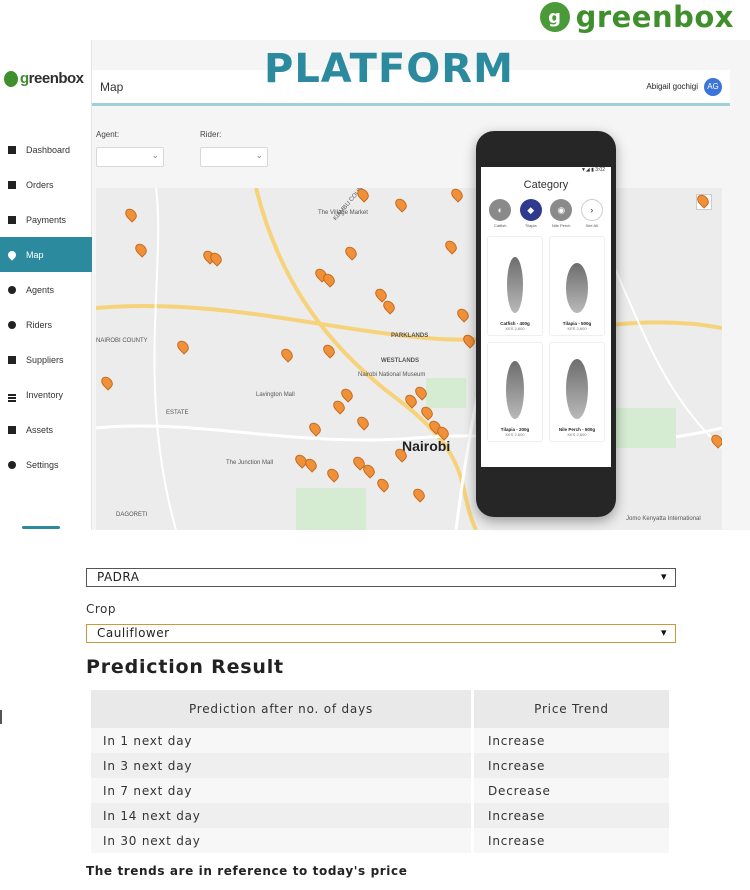  I want to click on market-select: PADRA, so click(381, 577).